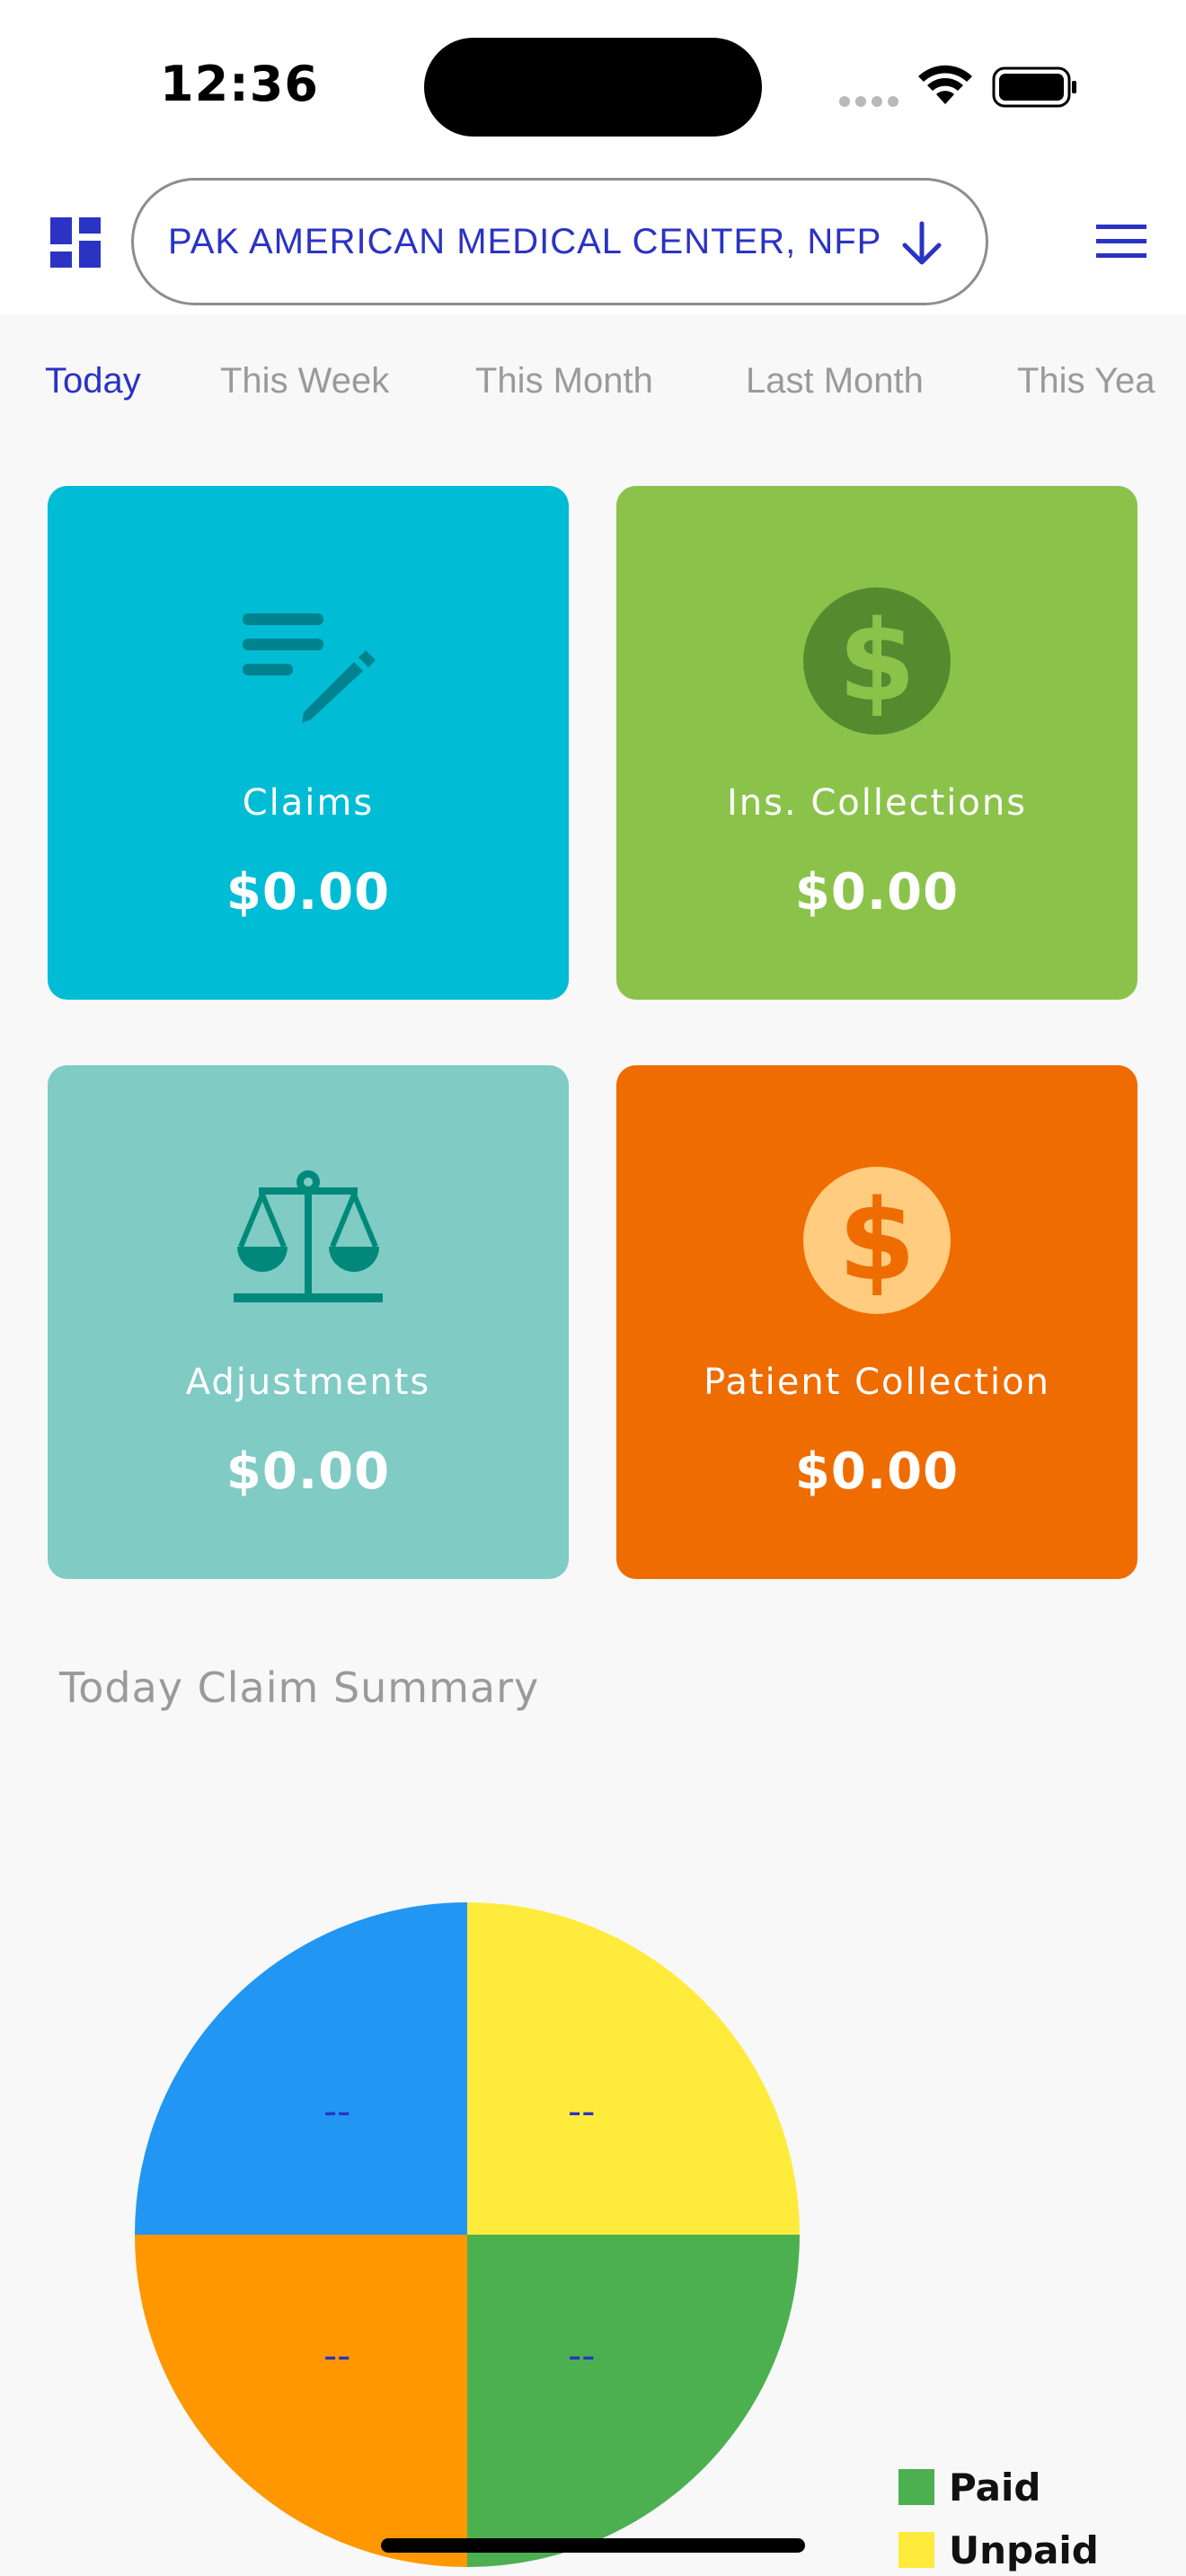  I want to click on dynamic-island, so click(593, 87).